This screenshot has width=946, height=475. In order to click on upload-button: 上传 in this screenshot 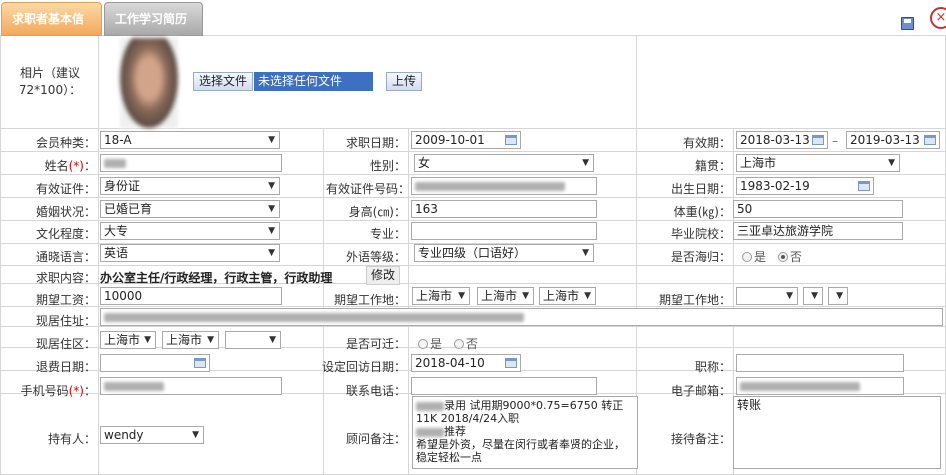, I will do `click(404, 81)`.